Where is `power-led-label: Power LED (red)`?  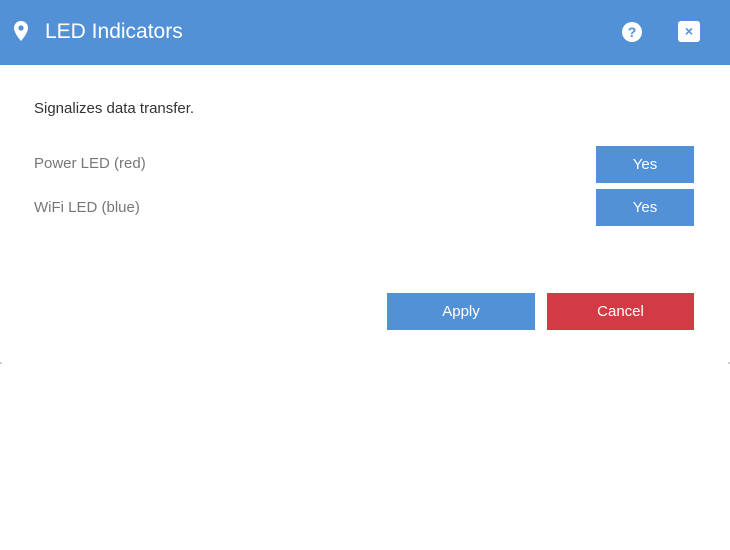 power-led-label: Power LED (red) is located at coordinates (90, 163).